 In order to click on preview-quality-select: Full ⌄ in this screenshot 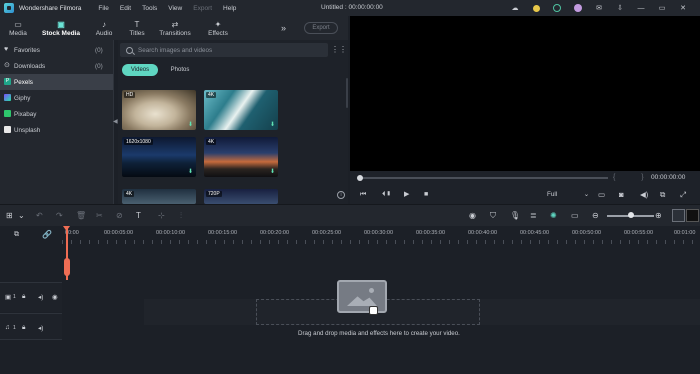, I will do `click(568, 194)`.